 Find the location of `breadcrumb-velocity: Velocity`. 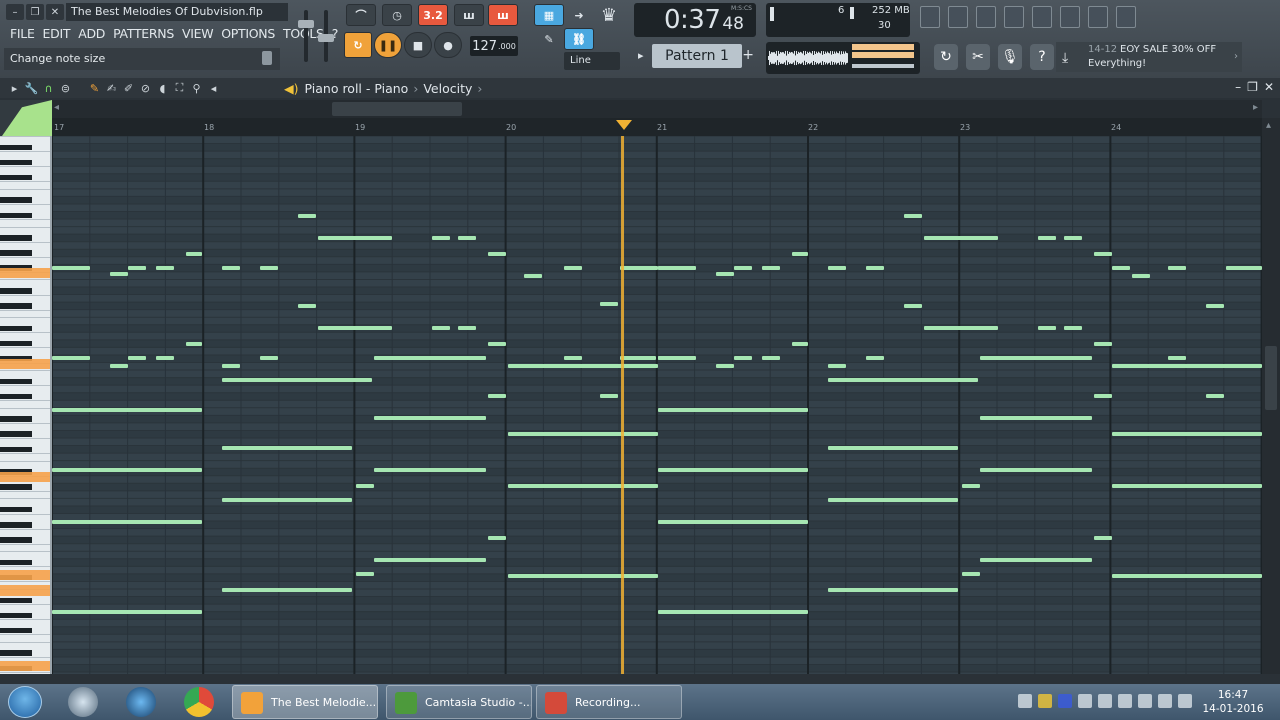

breadcrumb-velocity: Velocity is located at coordinates (447, 88).